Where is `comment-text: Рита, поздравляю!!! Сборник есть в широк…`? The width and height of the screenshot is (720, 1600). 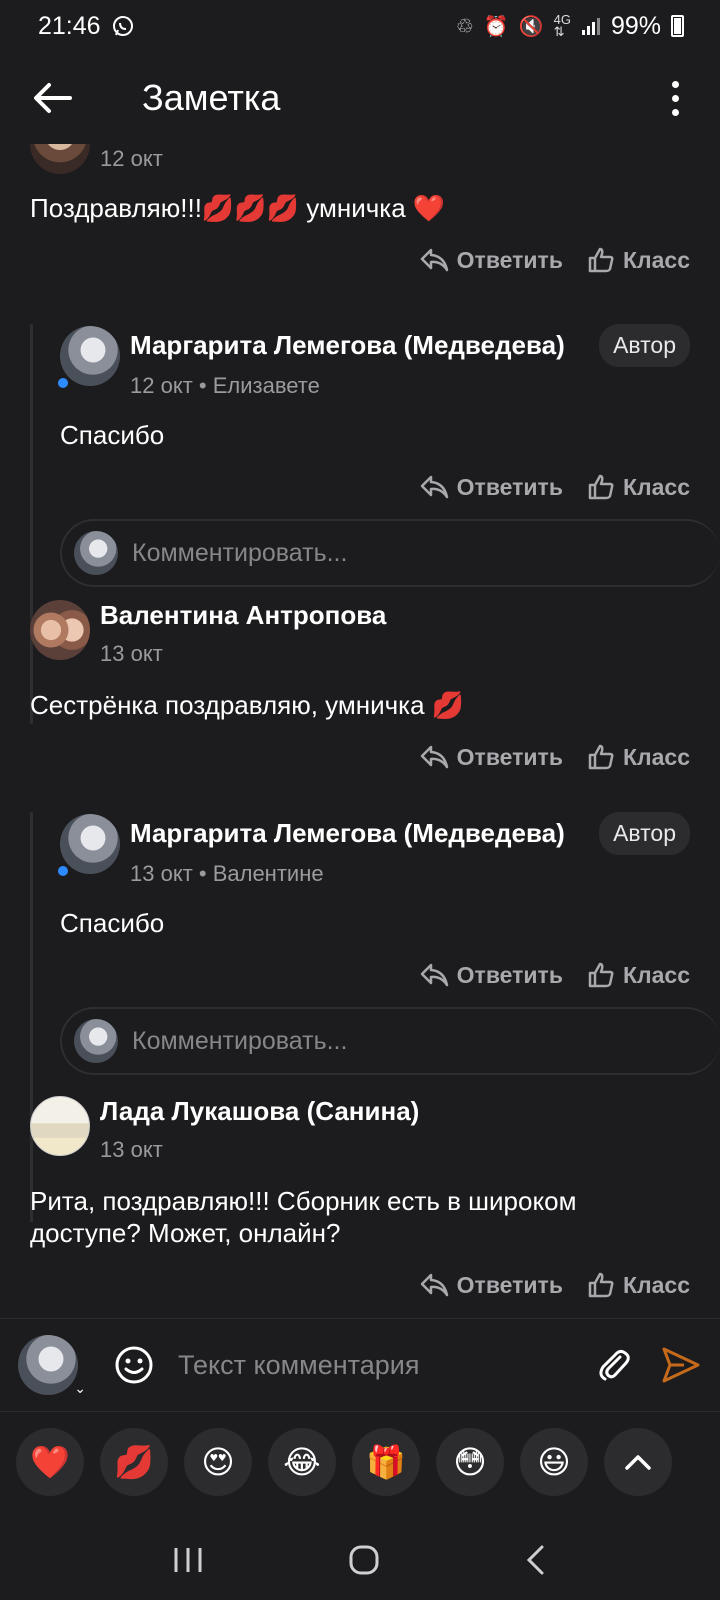
comment-text: Рита, поздравляю!!! Сборник есть в широк… is located at coordinates (303, 1217).